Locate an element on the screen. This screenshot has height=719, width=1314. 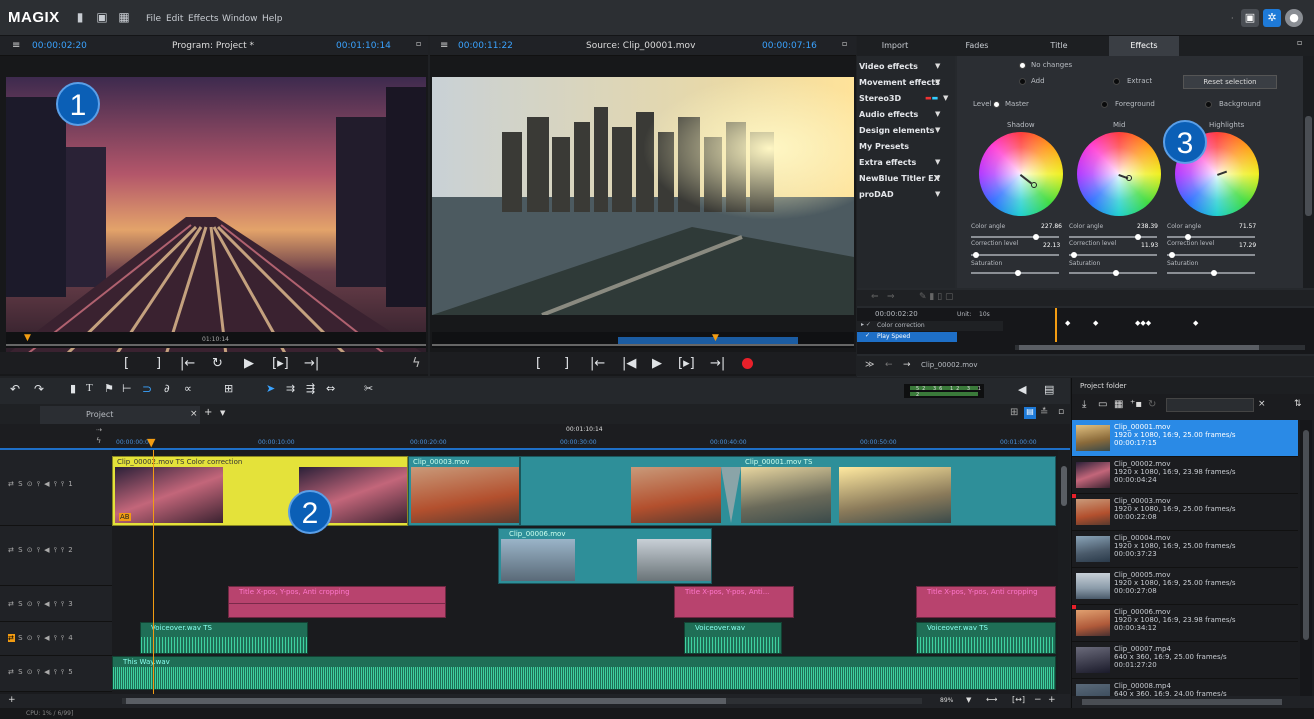
mid-color-wheel is located at coordinates (1119, 174).